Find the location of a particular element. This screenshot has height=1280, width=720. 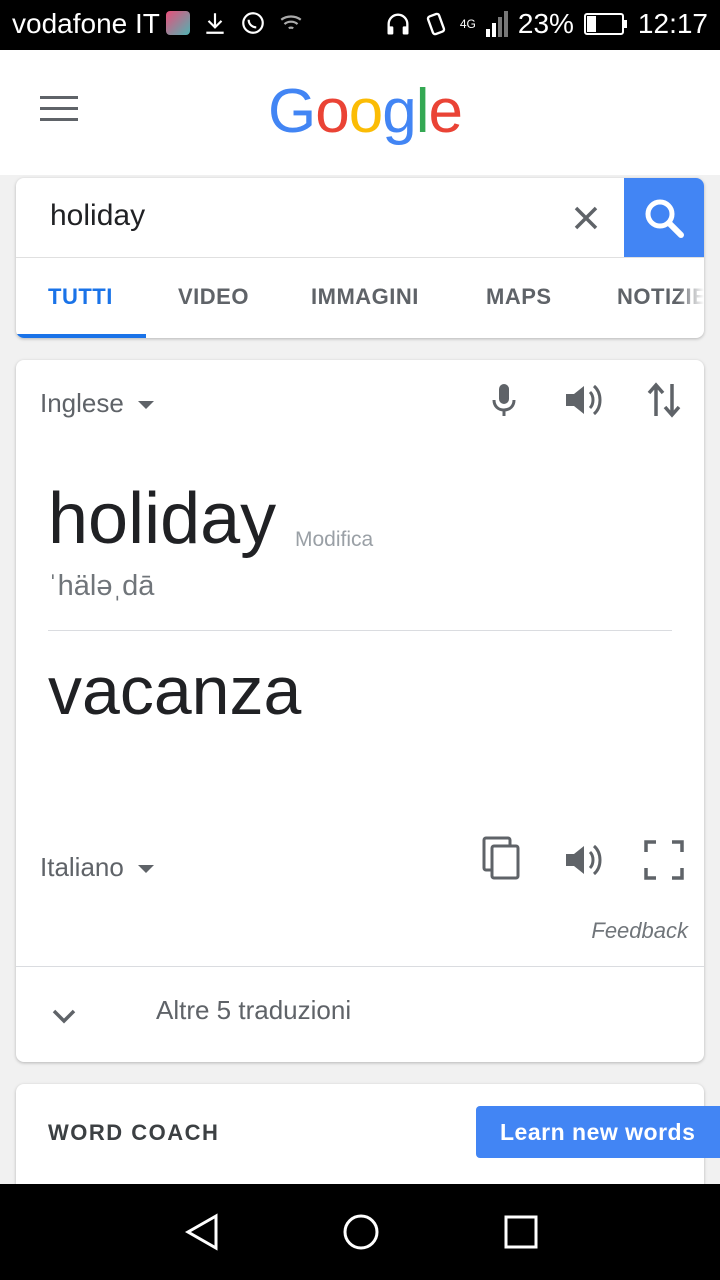

search-card: TUTTI VIDEO IMMAGINI MAPS NOTIZIE is located at coordinates (360, 258).